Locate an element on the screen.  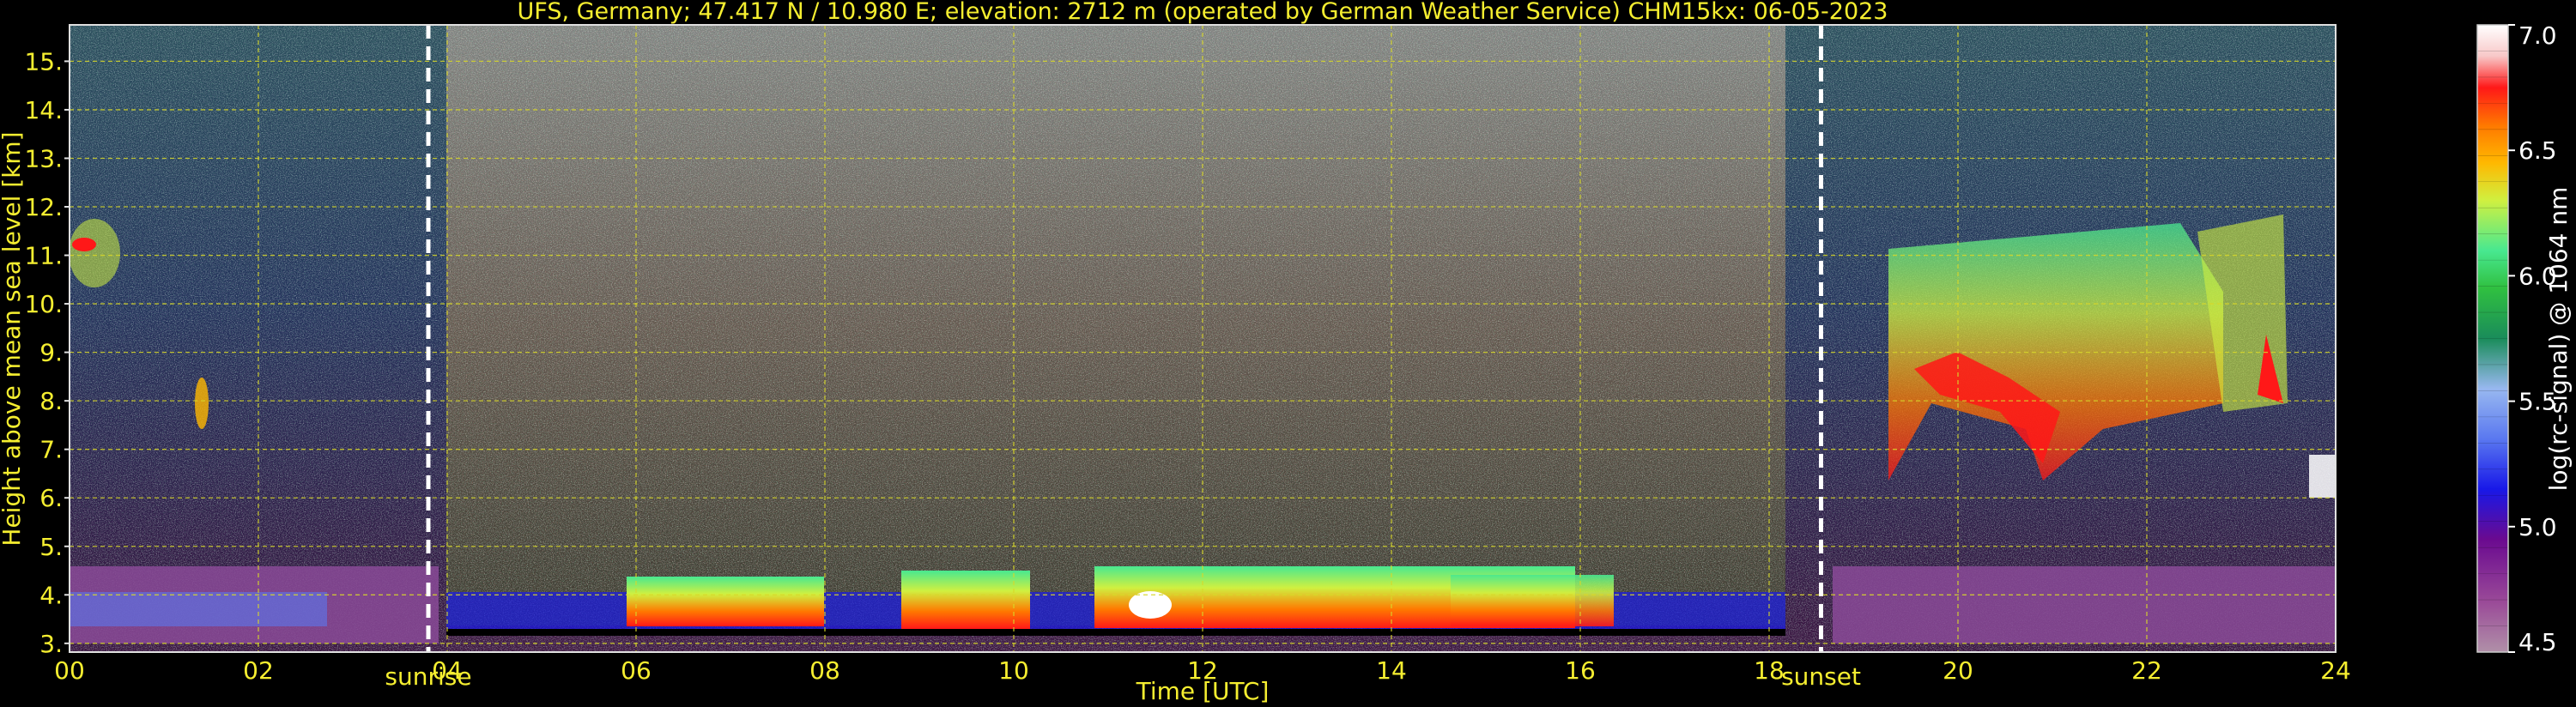
x-tick-label: 14 is located at coordinates (1391, 670).